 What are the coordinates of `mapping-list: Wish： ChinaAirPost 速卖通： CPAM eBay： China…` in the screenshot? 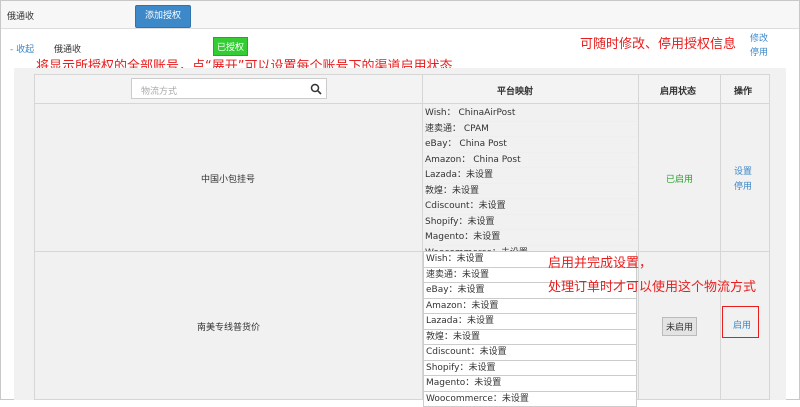 It's located at (530, 183).